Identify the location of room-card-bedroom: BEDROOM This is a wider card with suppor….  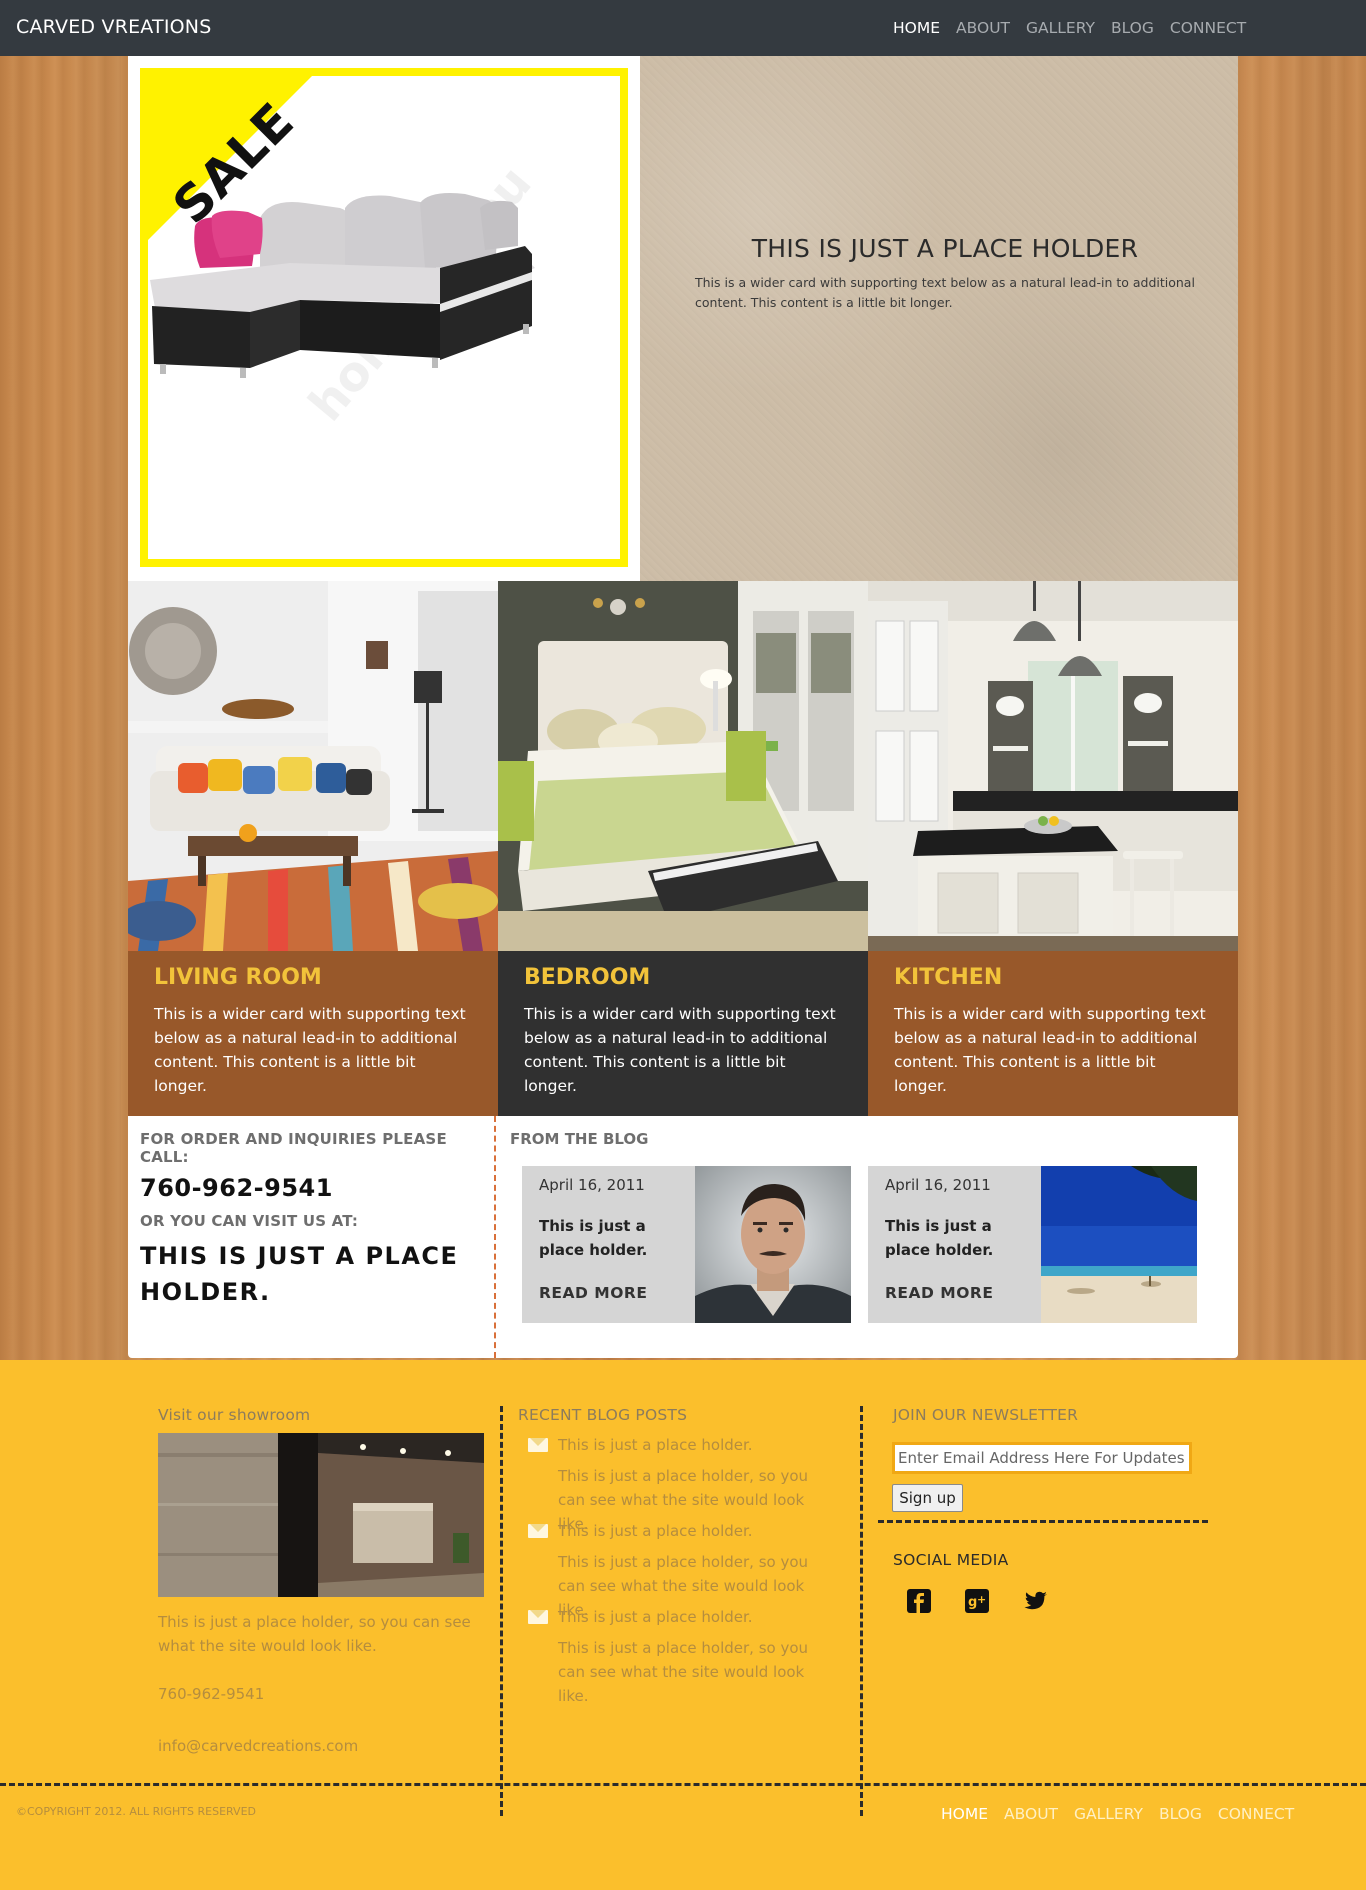
(683, 848).